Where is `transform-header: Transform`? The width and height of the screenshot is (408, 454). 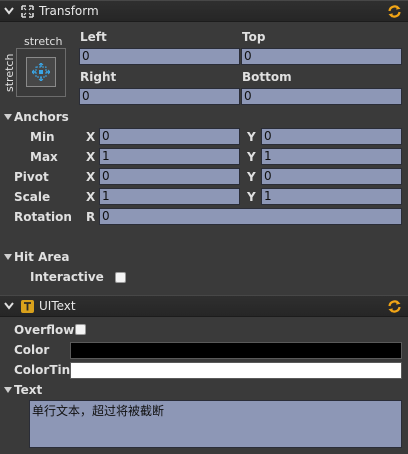
transform-header: Transform is located at coordinates (204, 11).